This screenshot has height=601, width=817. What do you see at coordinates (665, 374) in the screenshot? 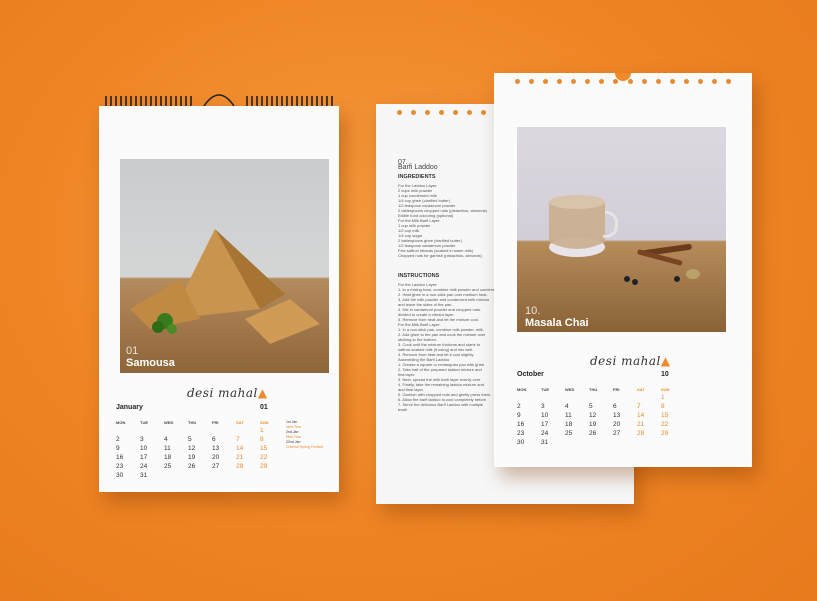
I see `month-number: 10` at bounding box center [665, 374].